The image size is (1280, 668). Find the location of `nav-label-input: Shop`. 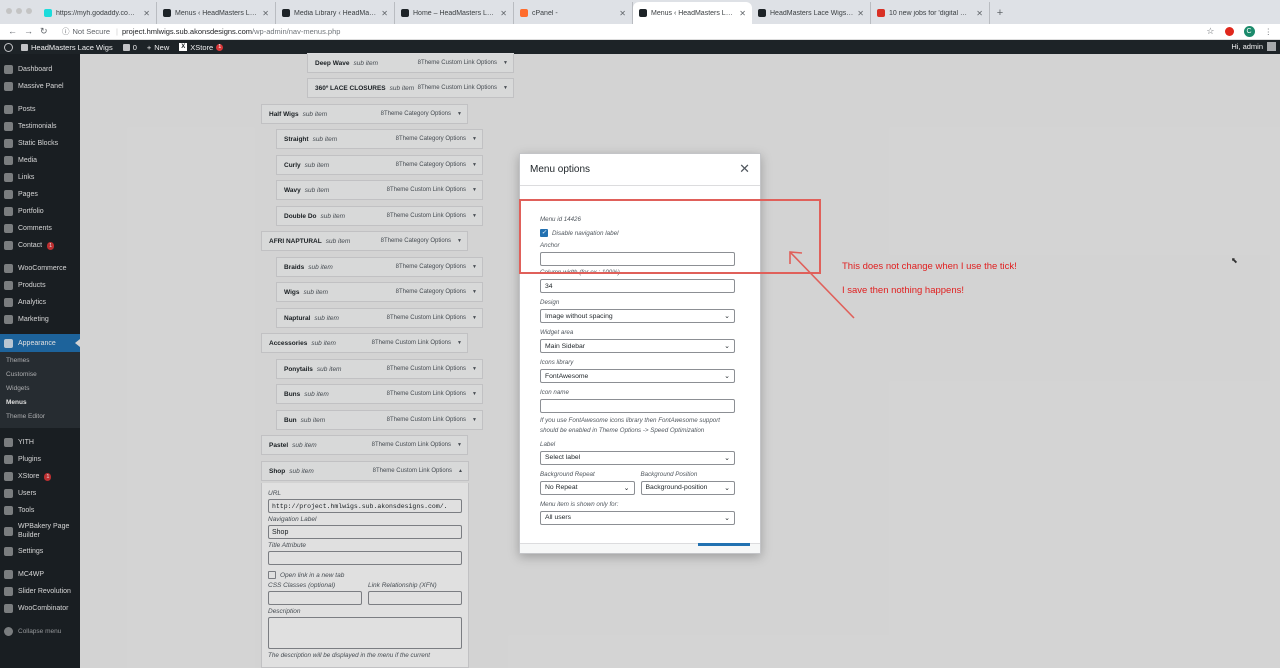

nav-label-input: Shop is located at coordinates (365, 532).